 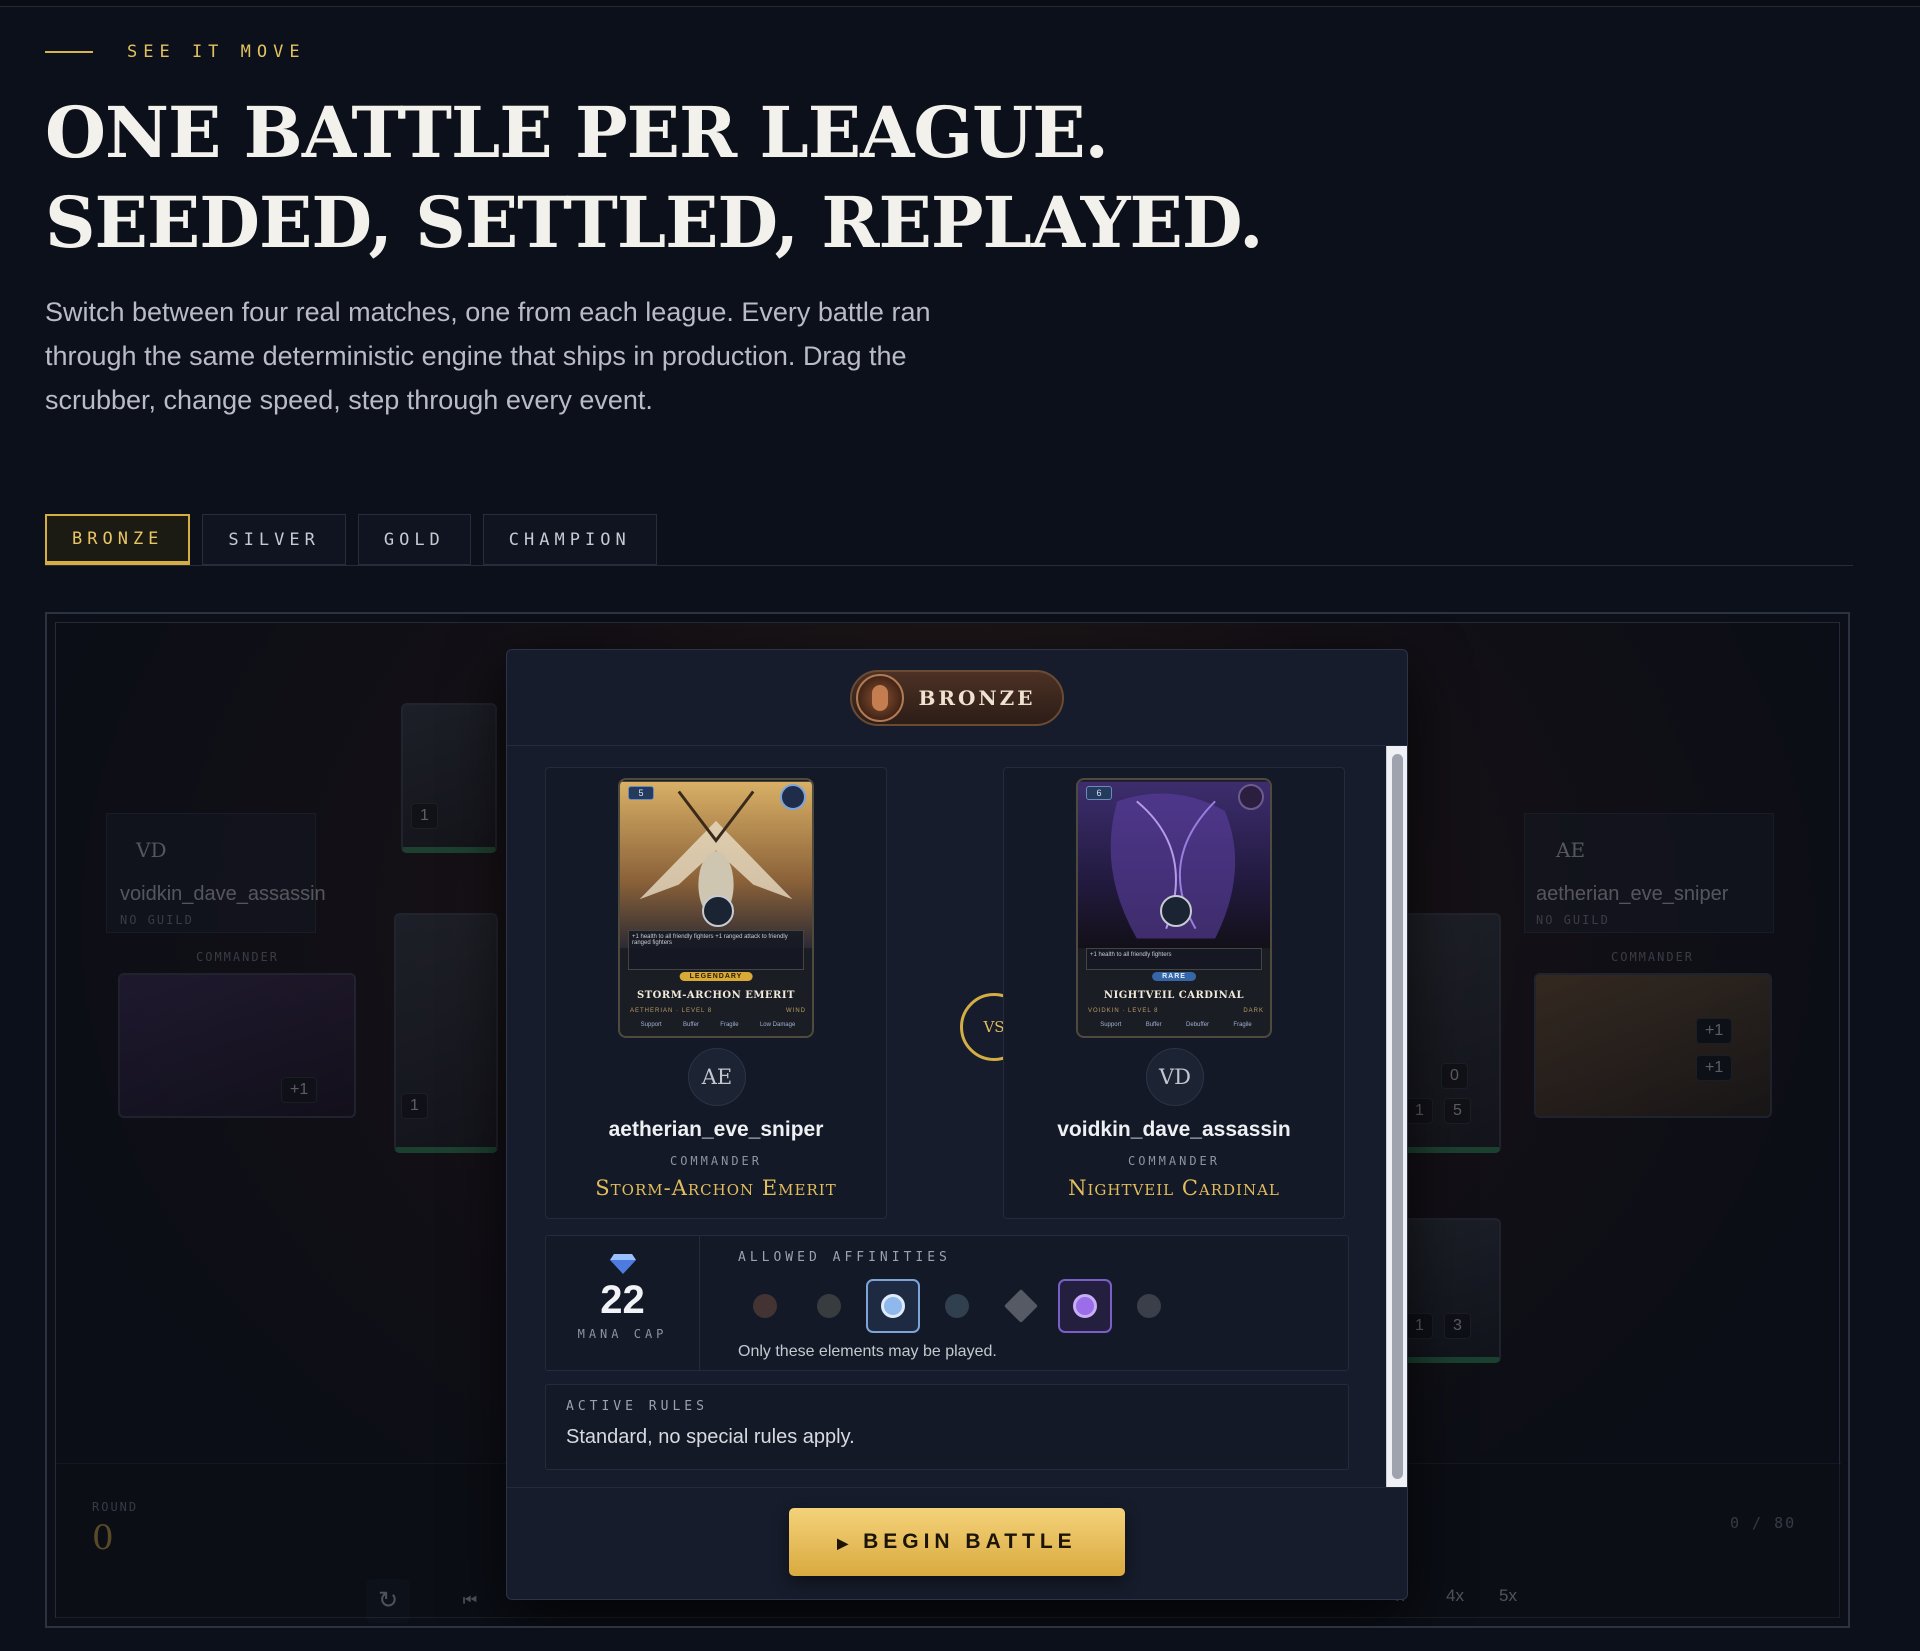 What do you see at coordinates (1123, 1011) in the screenshot?
I see `card-meta-left: VOIDKIN · LEVEL 8` at bounding box center [1123, 1011].